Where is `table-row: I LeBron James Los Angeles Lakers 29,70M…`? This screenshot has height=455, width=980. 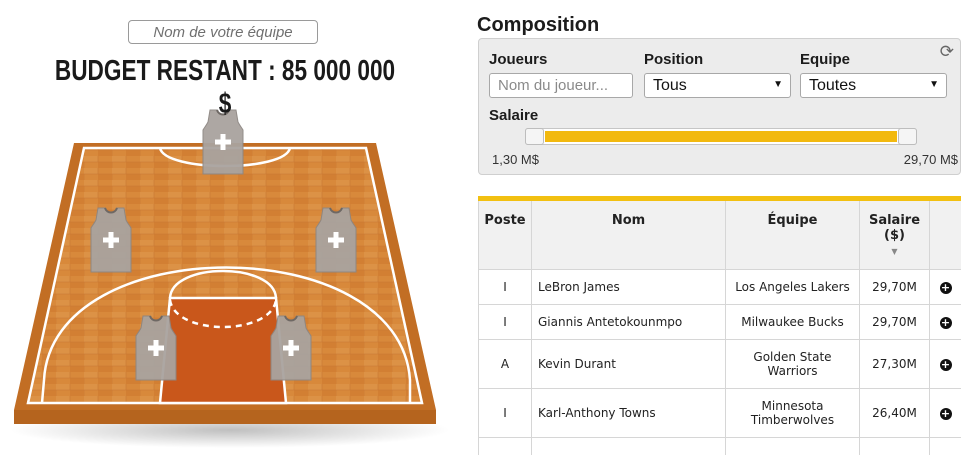
table-row: I LeBron James Los Angeles Lakers 29,70M… is located at coordinates (720, 287).